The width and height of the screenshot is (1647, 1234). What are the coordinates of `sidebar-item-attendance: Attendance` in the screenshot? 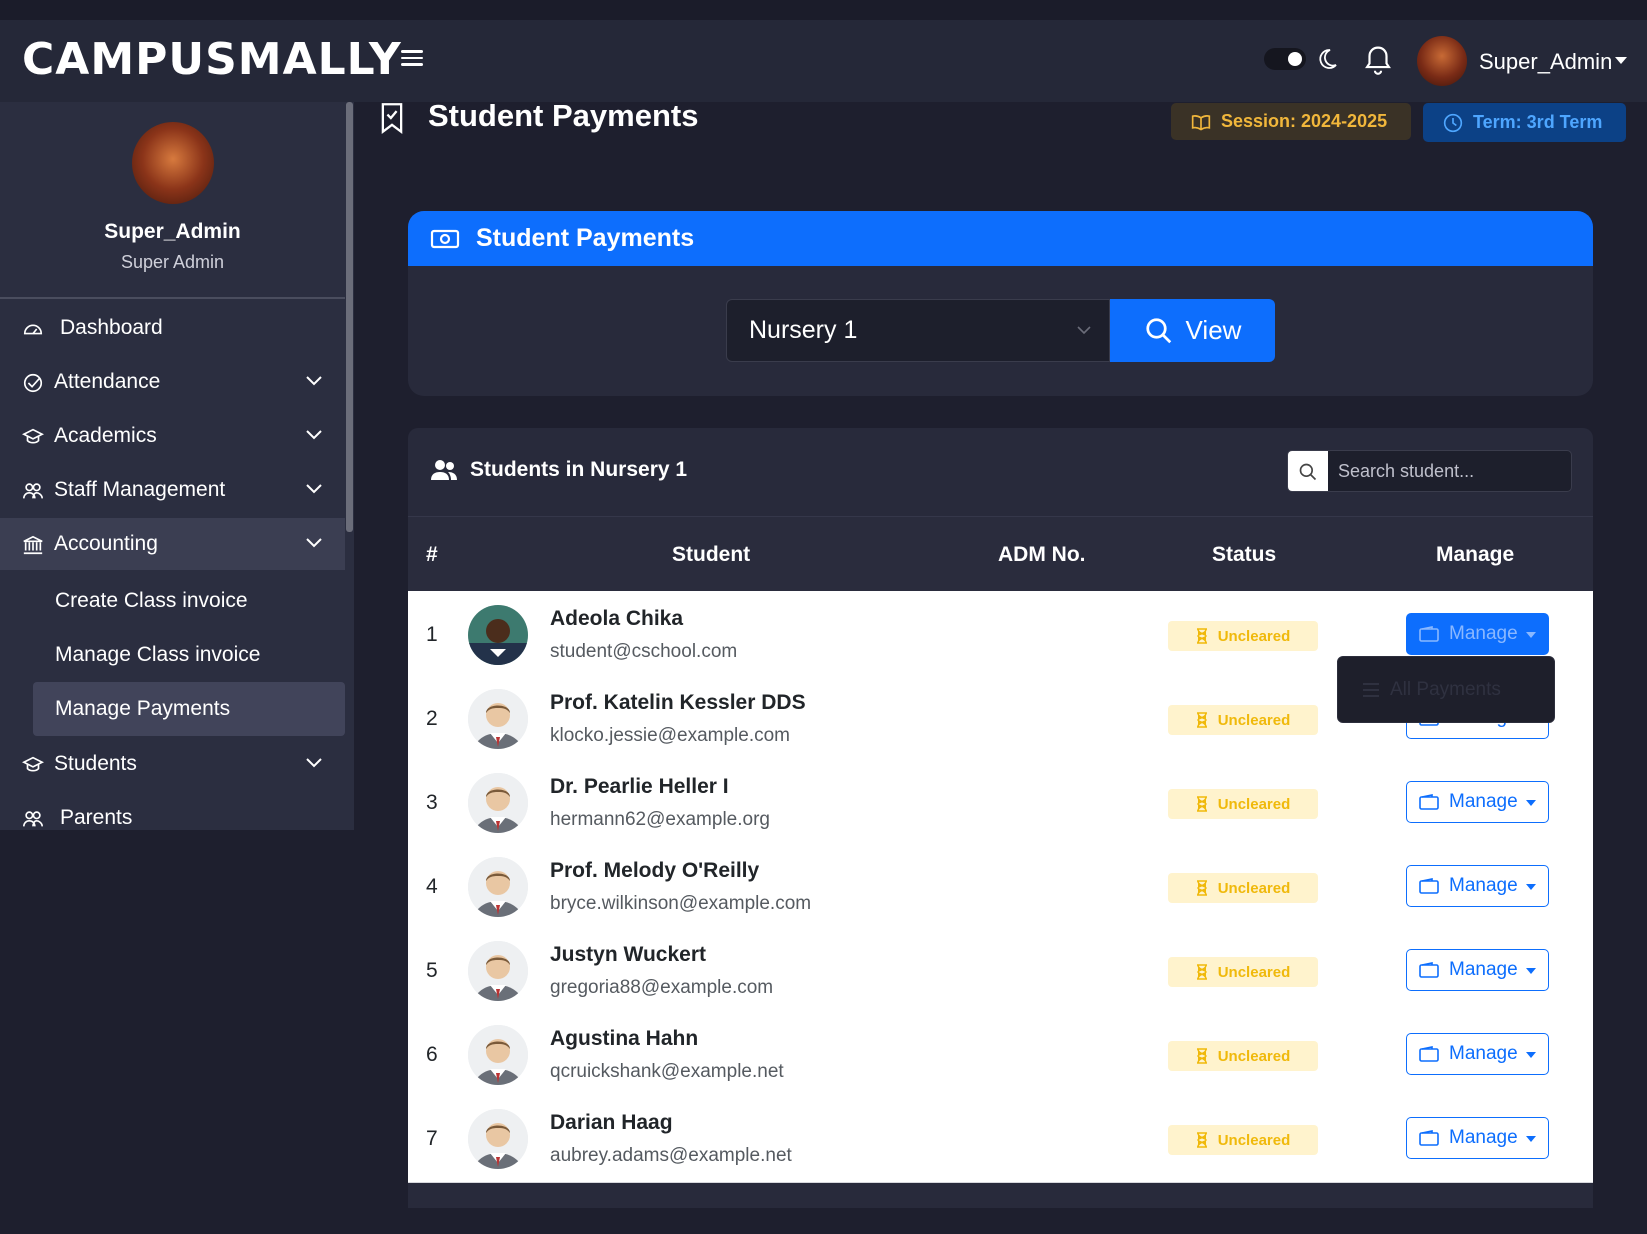 It's located at (172, 382).